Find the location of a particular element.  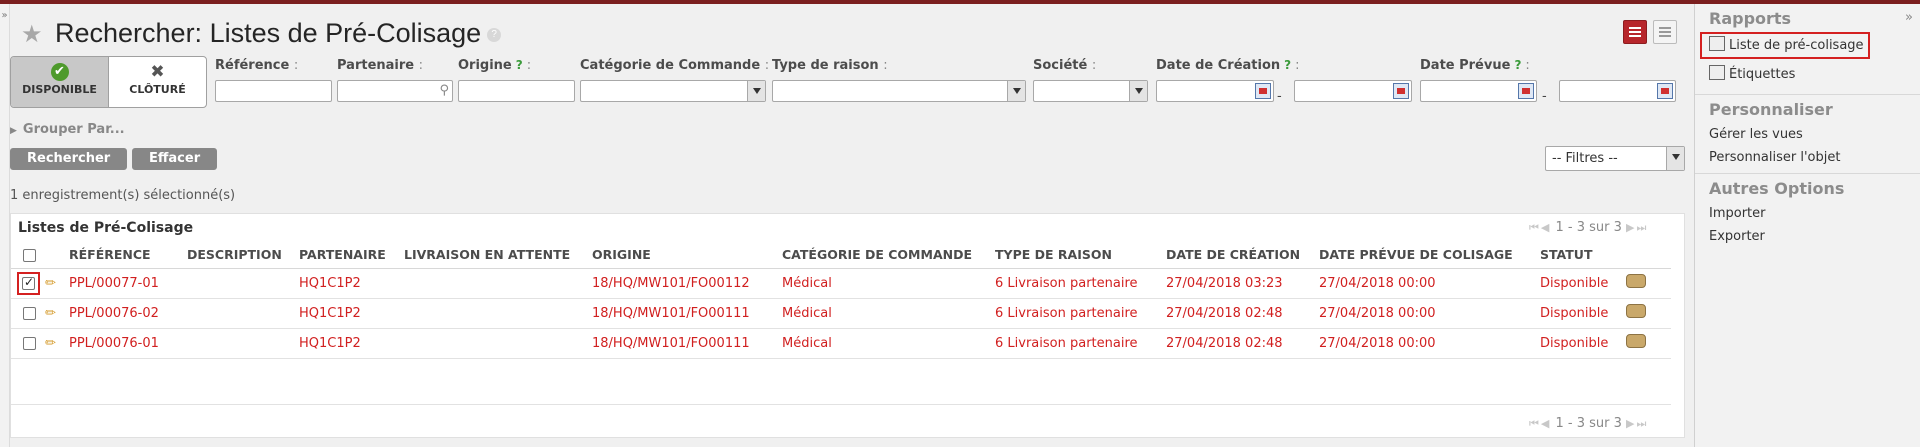

left-panel-toggle: » is located at coordinates (5, 225).